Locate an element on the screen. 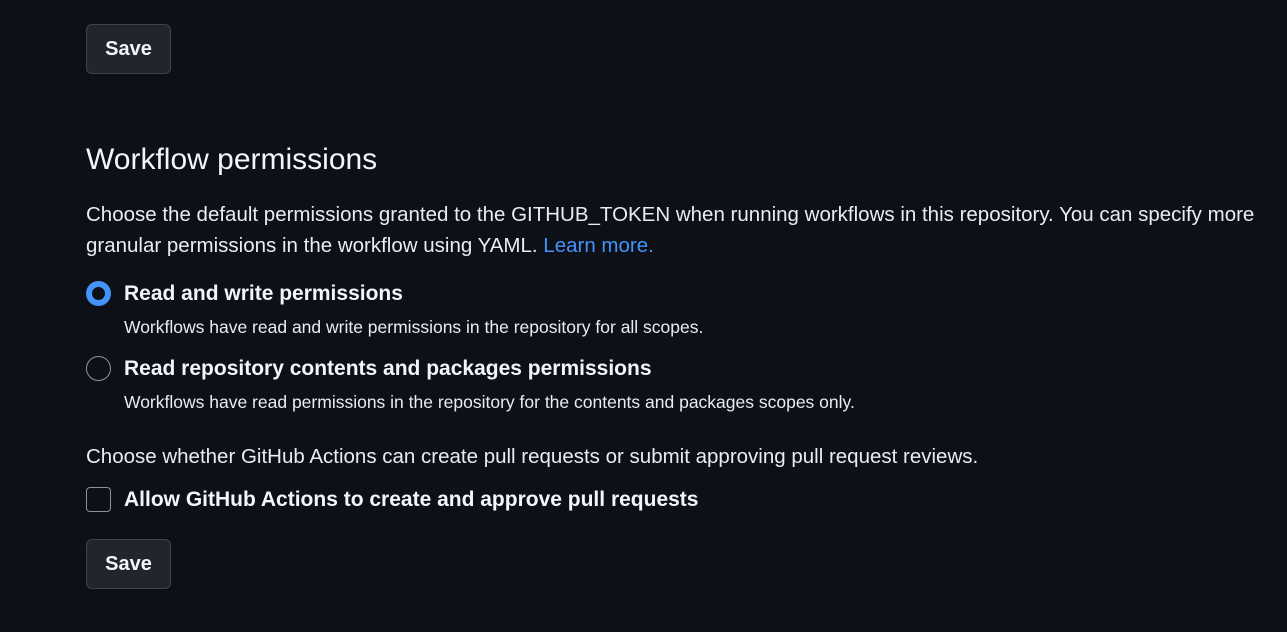  save-button-top: Save is located at coordinates (128, 49).